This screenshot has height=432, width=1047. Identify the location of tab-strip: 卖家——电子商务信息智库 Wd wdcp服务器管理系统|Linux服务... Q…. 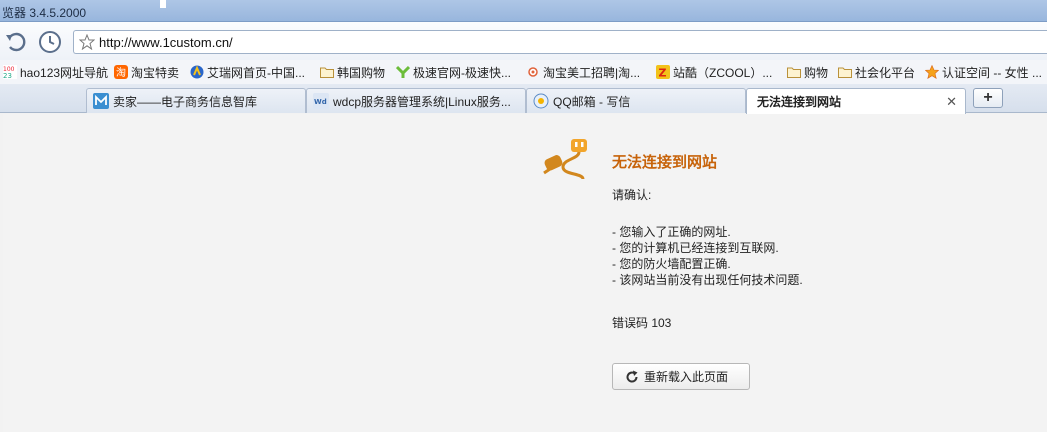
(523, 99).